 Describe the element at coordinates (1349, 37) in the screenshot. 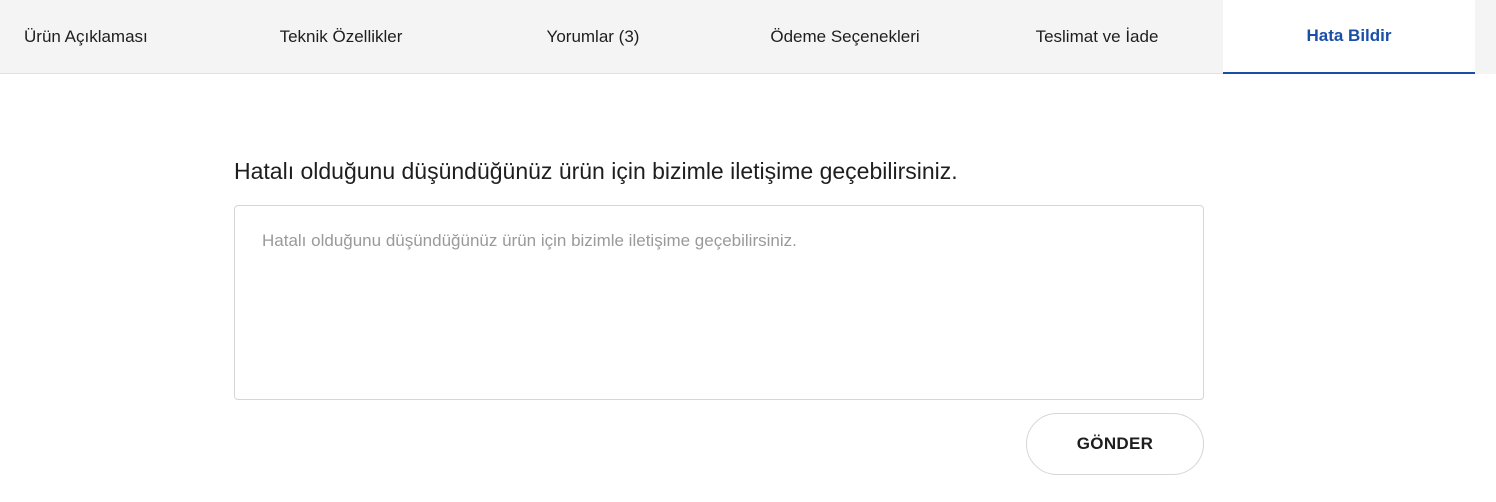

I see `tab-report-error: Hata Bildir` at that location.